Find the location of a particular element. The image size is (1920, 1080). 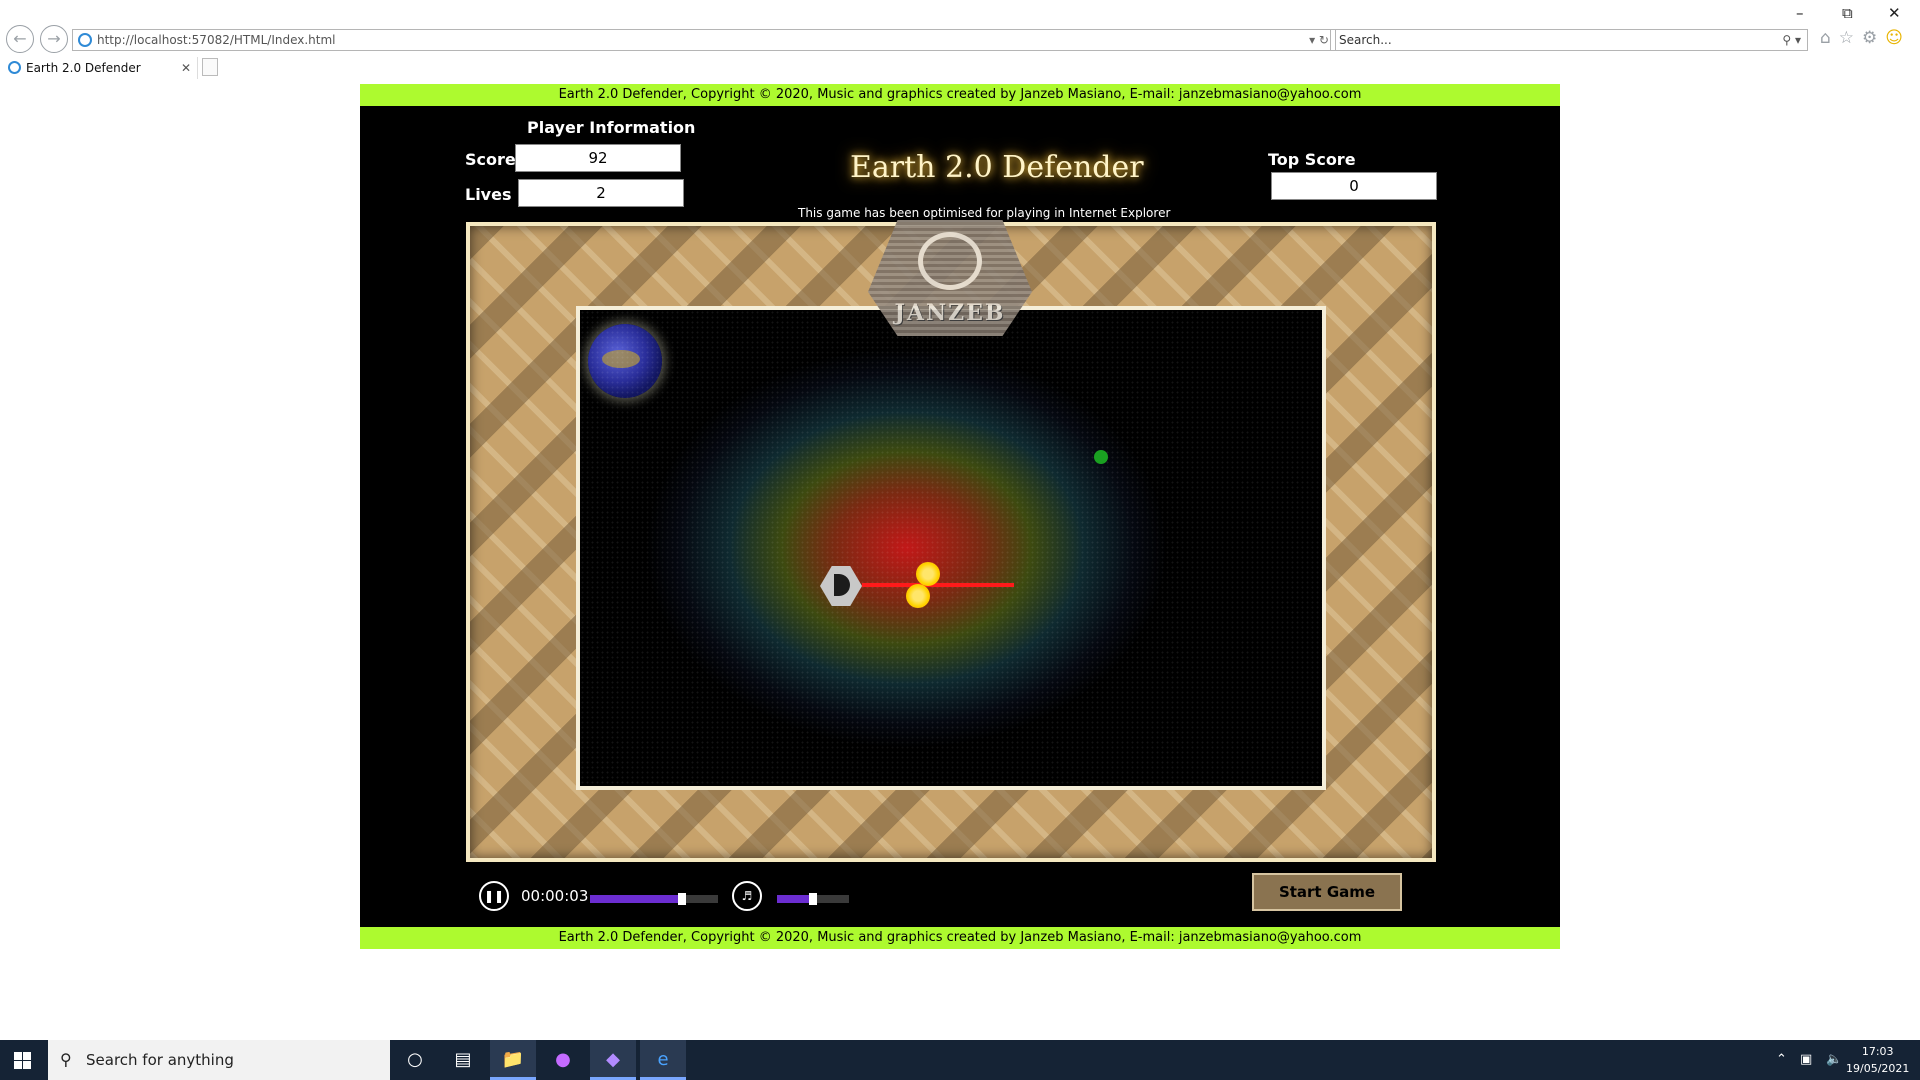

browser-search-box: Search... ⚲ ▾ is located at coordinates (1569, 40).